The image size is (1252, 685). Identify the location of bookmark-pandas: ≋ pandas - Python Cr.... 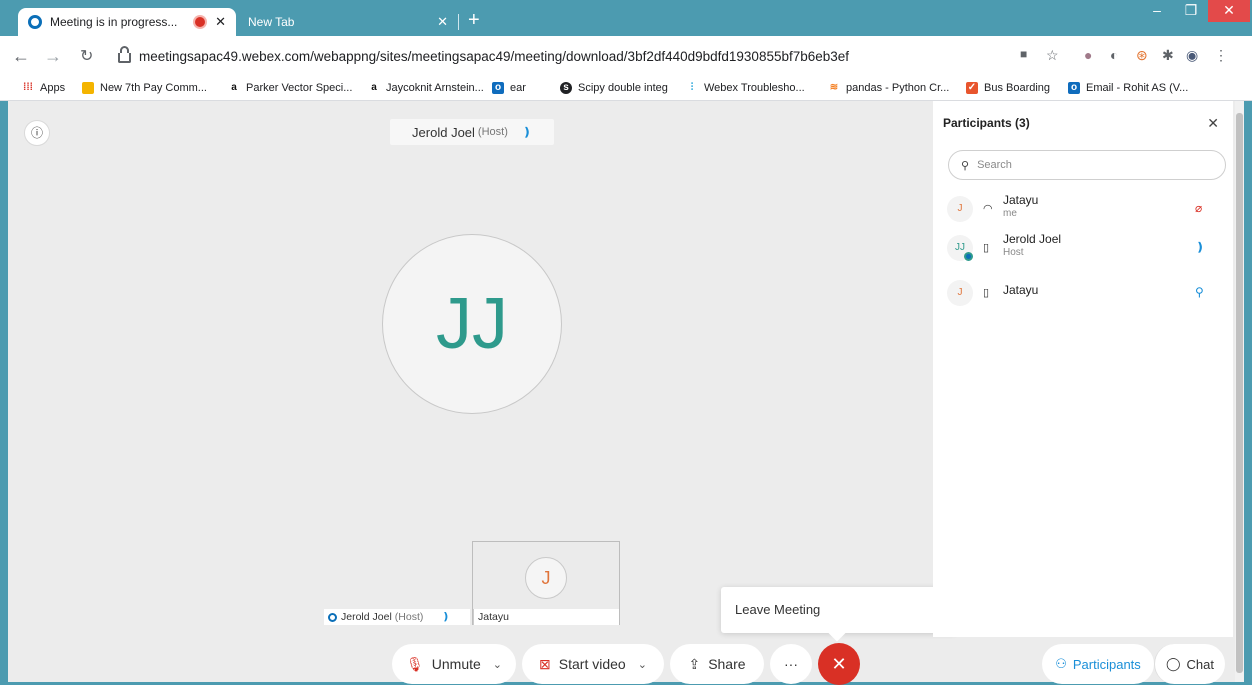
(889, 88).